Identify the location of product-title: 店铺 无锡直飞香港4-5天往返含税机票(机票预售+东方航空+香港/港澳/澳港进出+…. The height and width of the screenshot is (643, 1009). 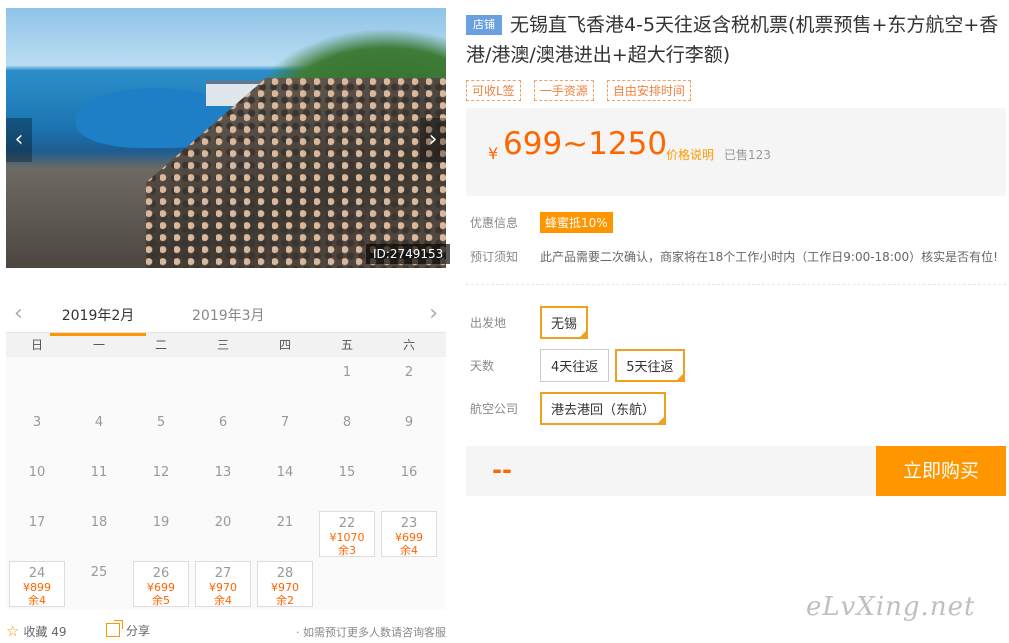
(736, 40).